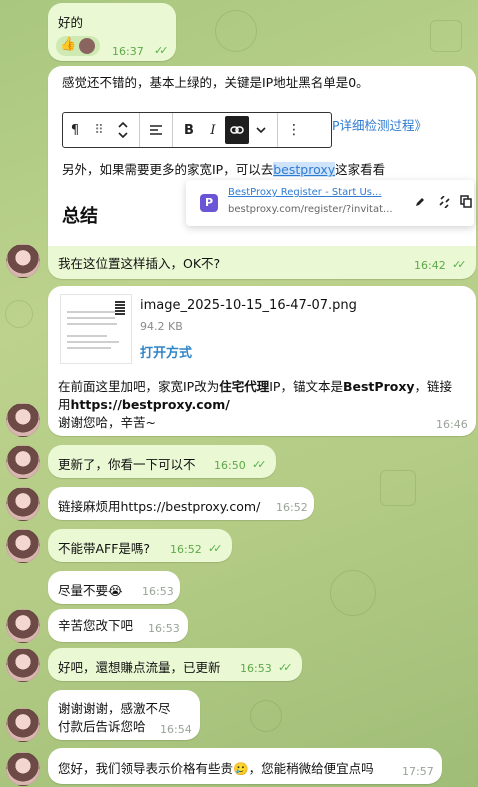 This screenshot has height=787, width=478. What do you see at coordinates (241, 768) in the screenshot?
I see `smiling-tear-emoji-icon: 🥲` at bounding box center [241, 768].